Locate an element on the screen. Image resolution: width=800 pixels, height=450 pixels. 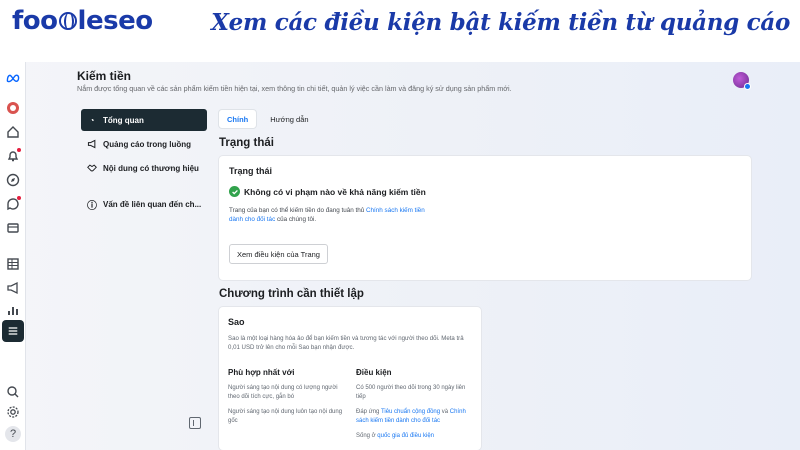
status-card-title: Trạng thái is located at coordinates (251, 171).